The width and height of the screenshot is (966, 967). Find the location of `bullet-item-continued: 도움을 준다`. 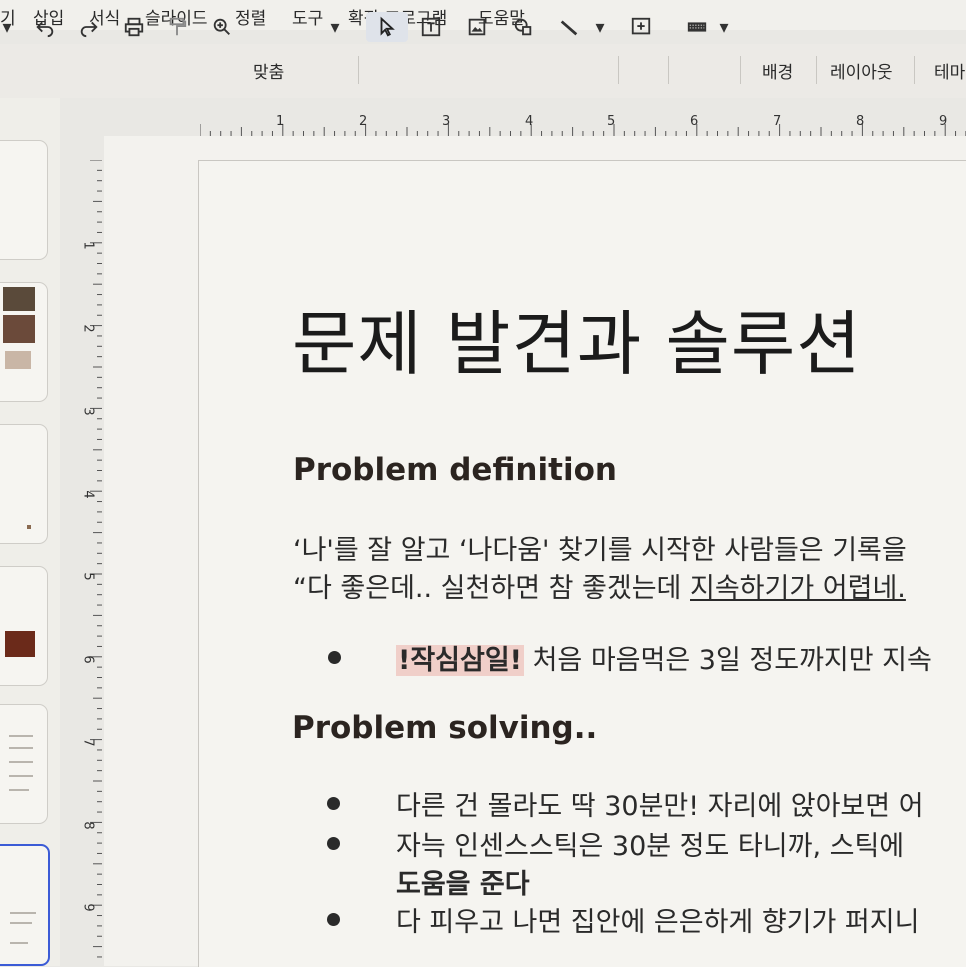

bullet-item-continued: 도움을 준다 is located at coordinates (463, 881).